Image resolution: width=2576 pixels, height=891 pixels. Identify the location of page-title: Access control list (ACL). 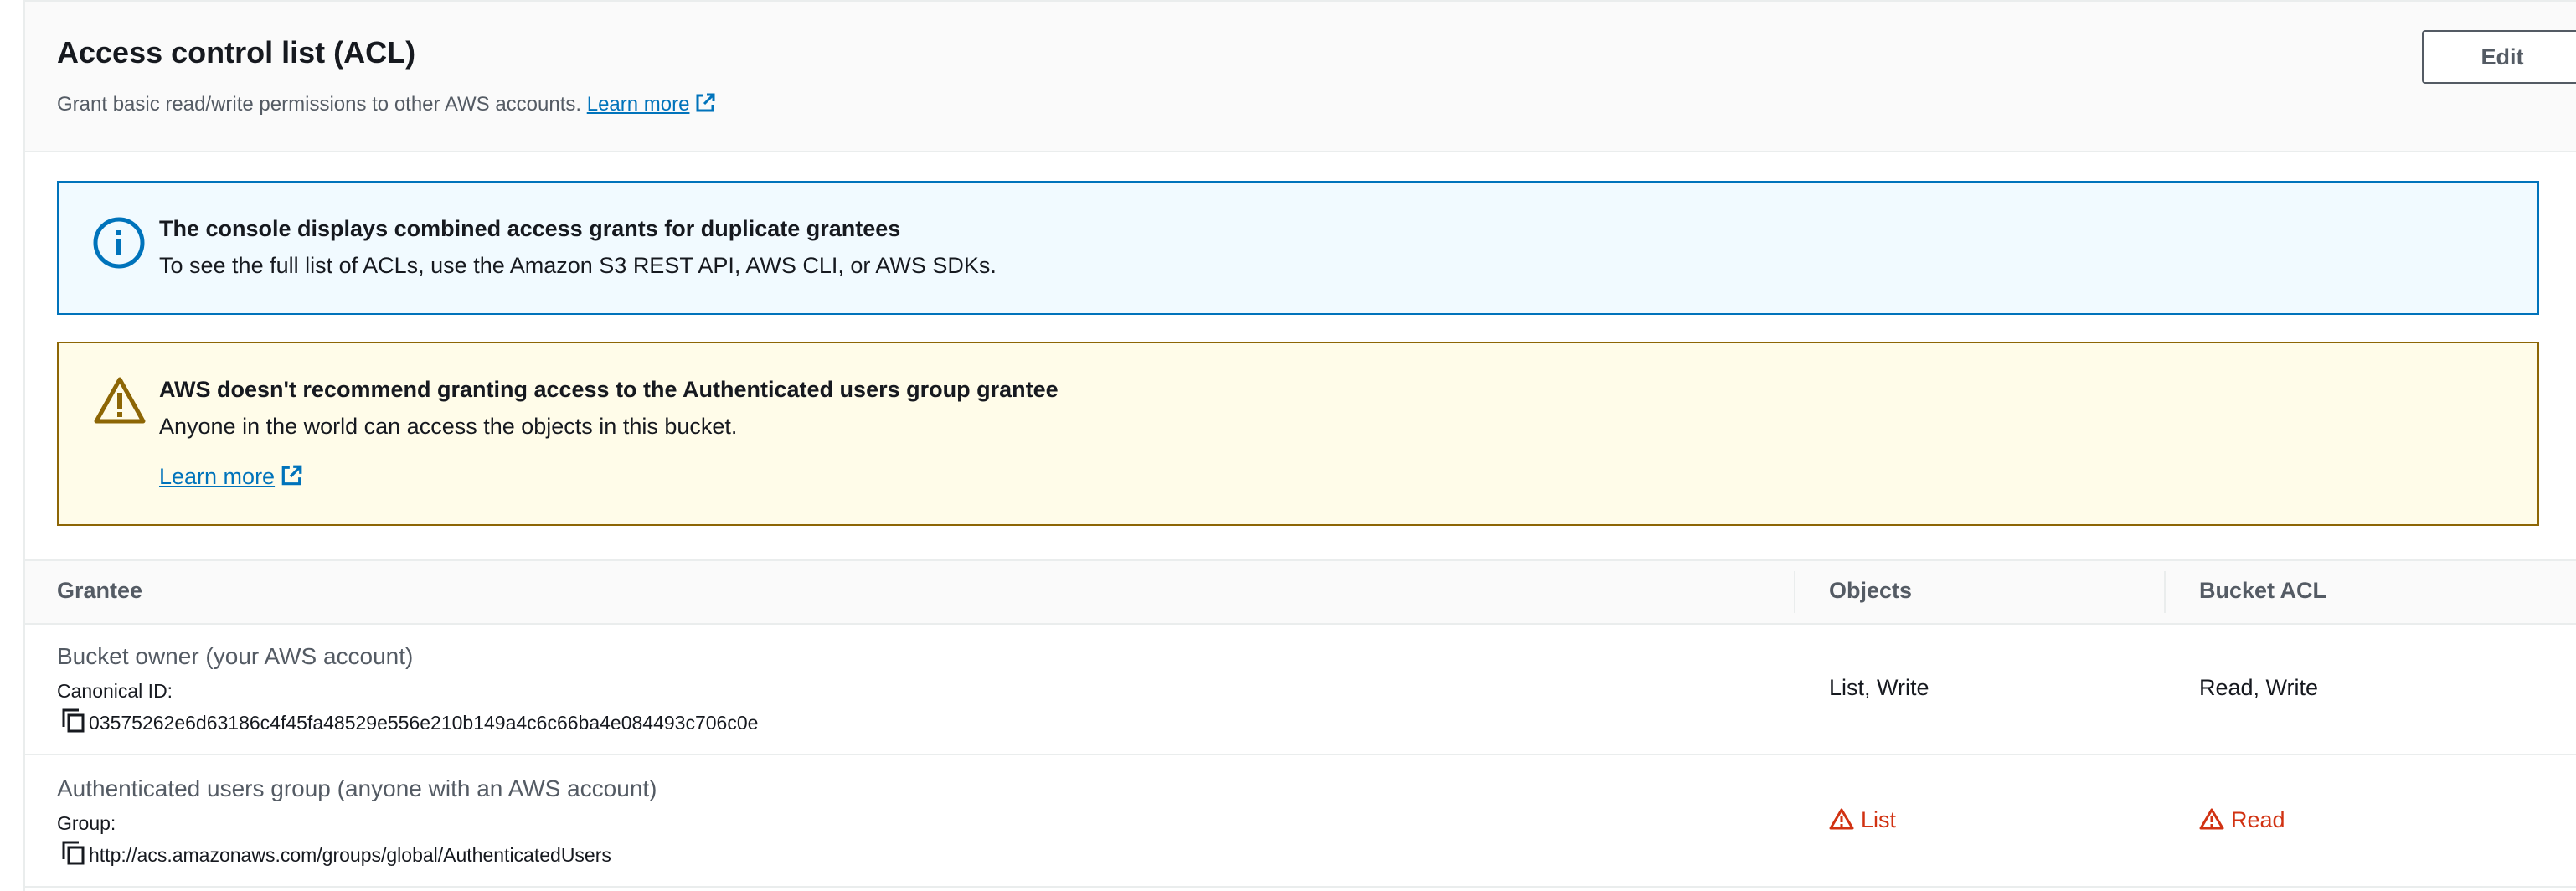
(236, 52).